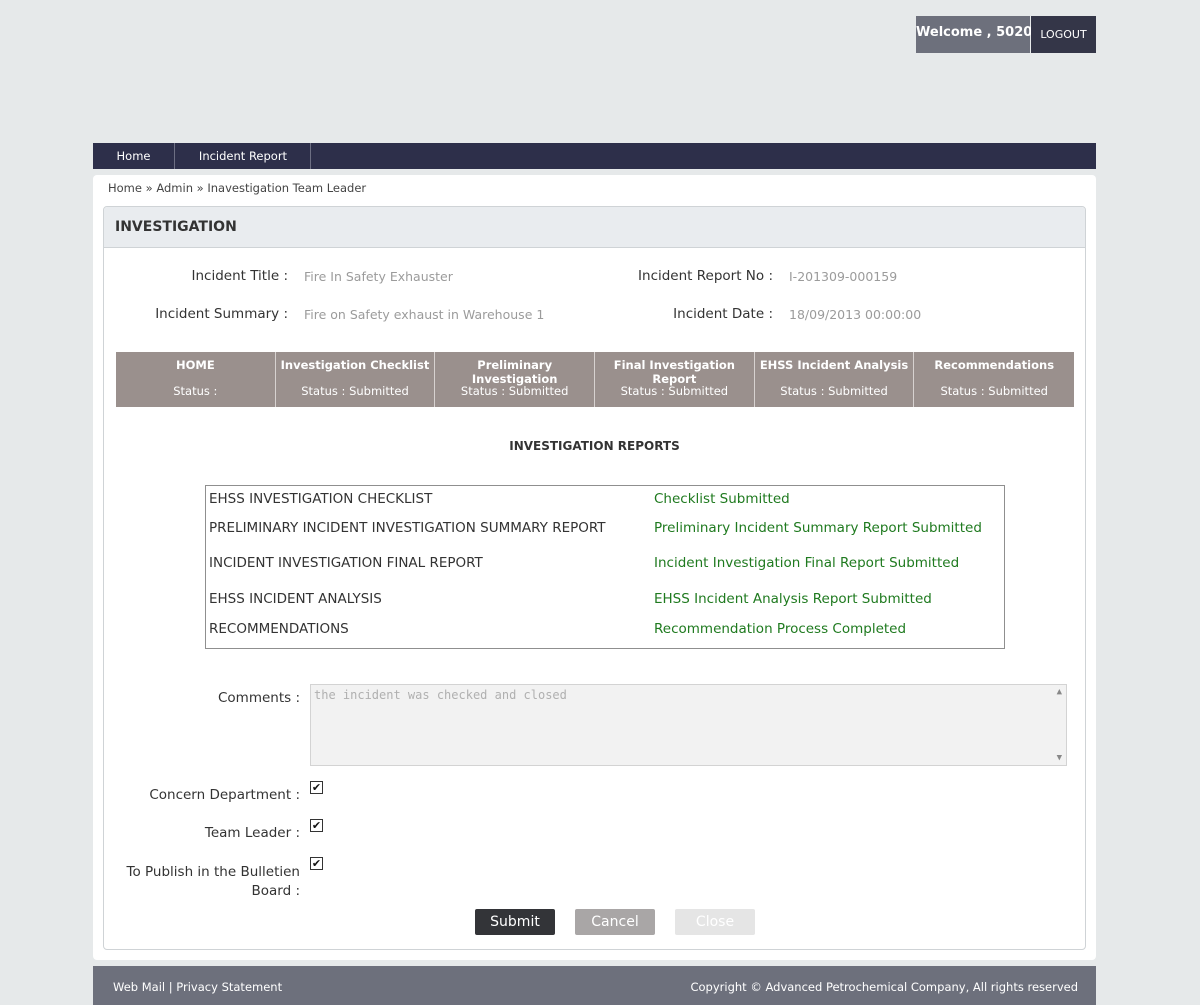 This screenshot has width=1200, height=1005. Describe the element at coordinates (139, 987) in the screenshot. I see `web-mail-link: Web Mail` at that location.